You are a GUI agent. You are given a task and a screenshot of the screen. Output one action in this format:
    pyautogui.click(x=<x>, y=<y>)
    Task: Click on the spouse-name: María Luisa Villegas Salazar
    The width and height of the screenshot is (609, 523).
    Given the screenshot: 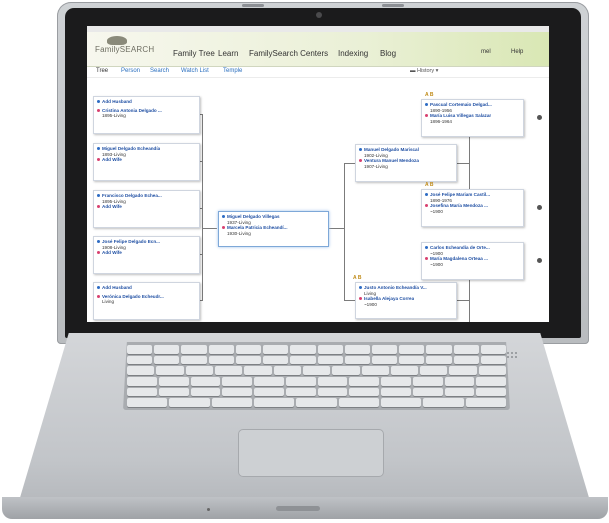 What is the action you would take?
    pyautogui.click(x=460, y=116)
    